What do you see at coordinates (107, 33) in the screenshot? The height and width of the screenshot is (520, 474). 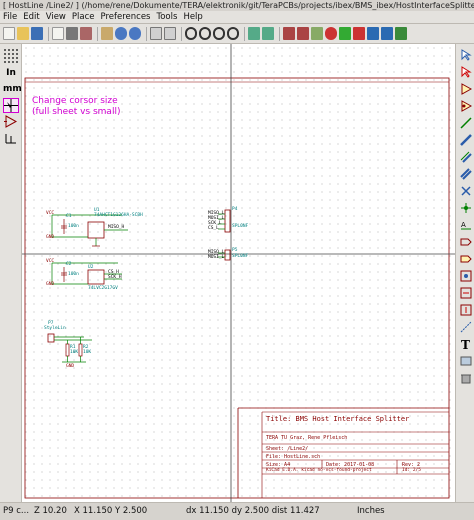 I see `paste-icon` at bounding box center [107, 33].